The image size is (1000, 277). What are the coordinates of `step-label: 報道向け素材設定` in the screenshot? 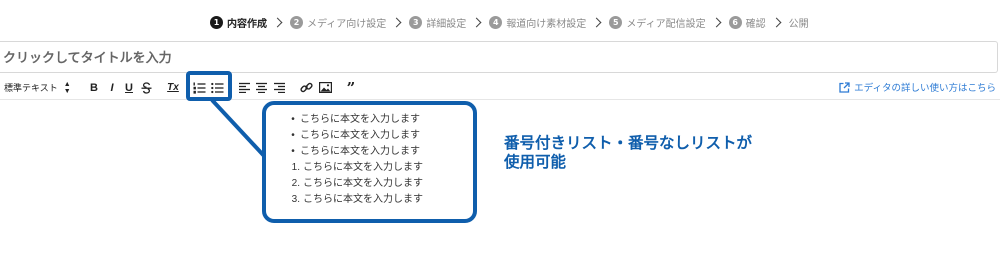 It's located at (546, 24).